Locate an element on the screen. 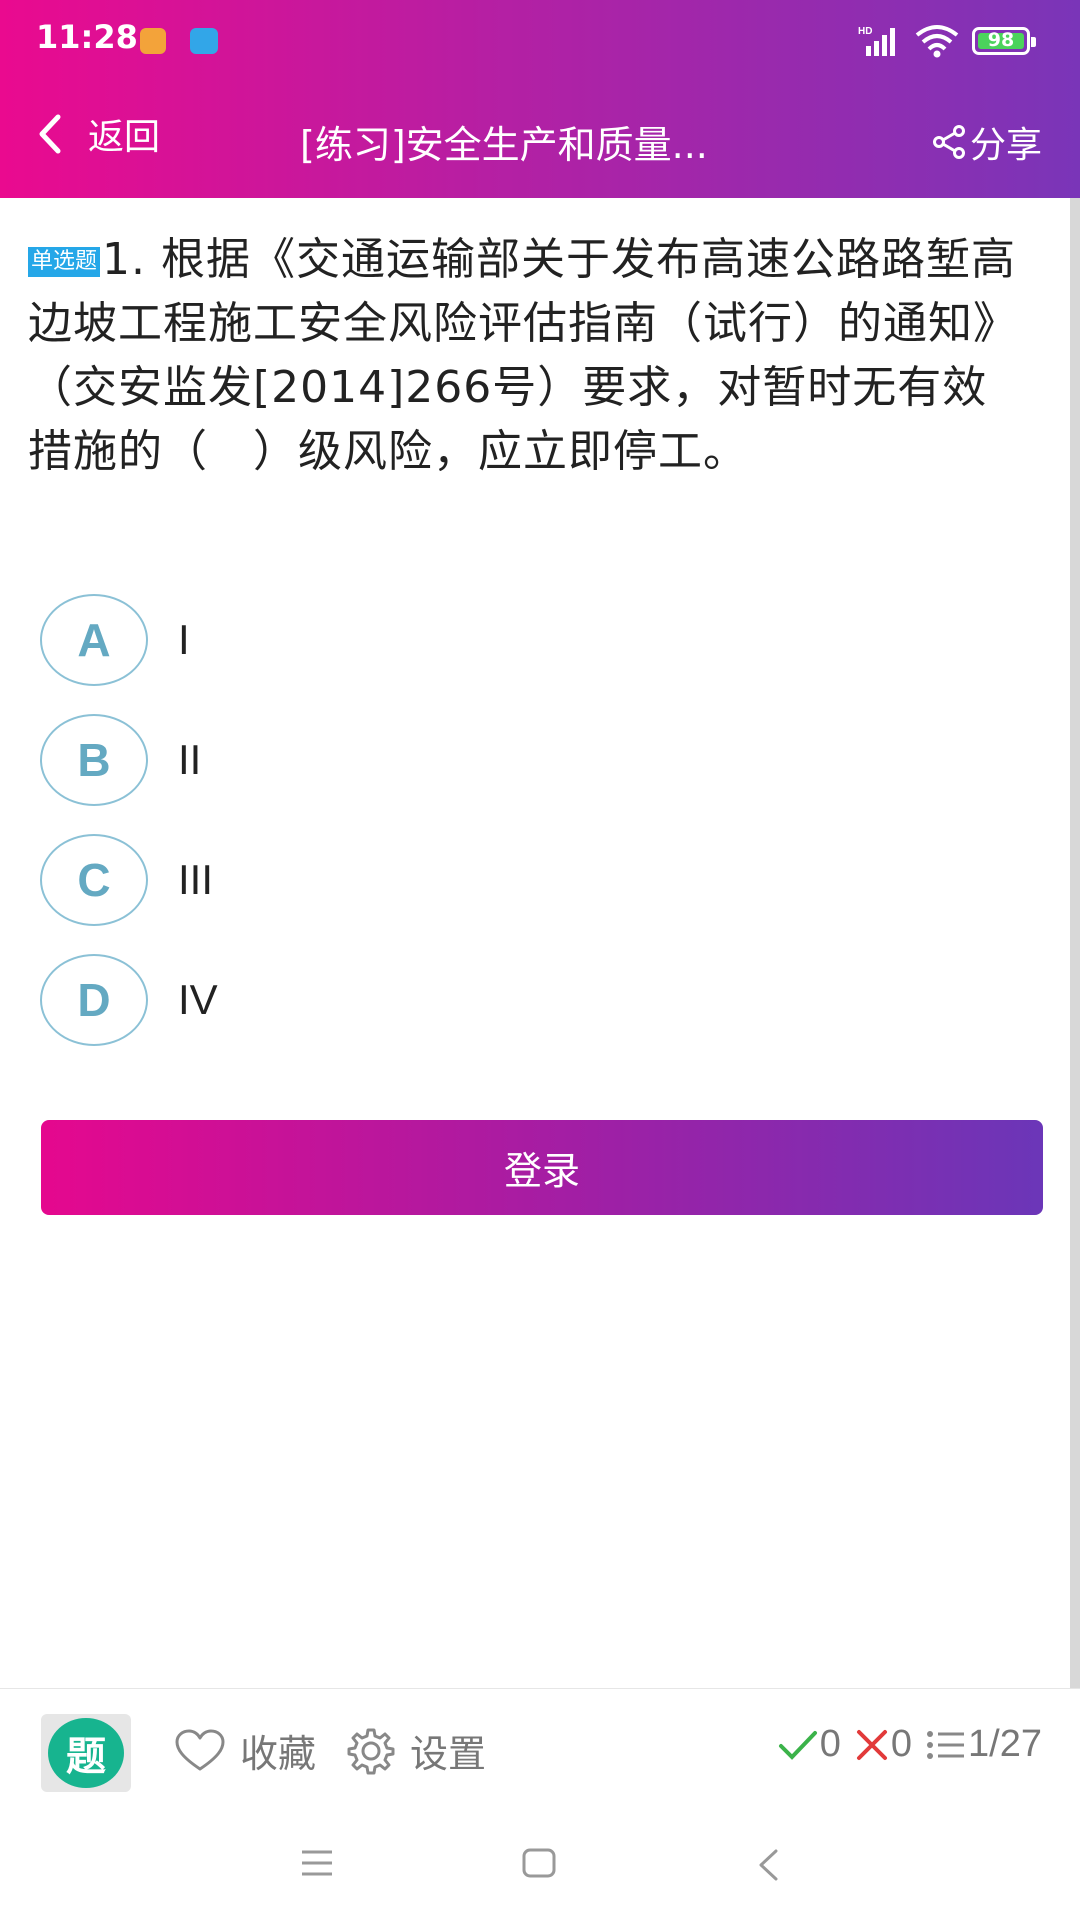 The width and height of the screenshot is (1080, 1920). share-label: 分享 is located at coordinates (1005, 145).